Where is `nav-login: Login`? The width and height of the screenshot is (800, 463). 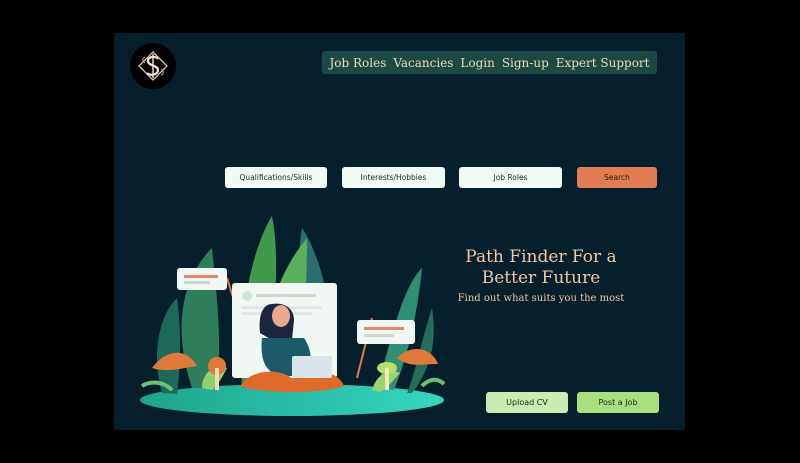
nav-login: Login is located at coordinates (477, 63).